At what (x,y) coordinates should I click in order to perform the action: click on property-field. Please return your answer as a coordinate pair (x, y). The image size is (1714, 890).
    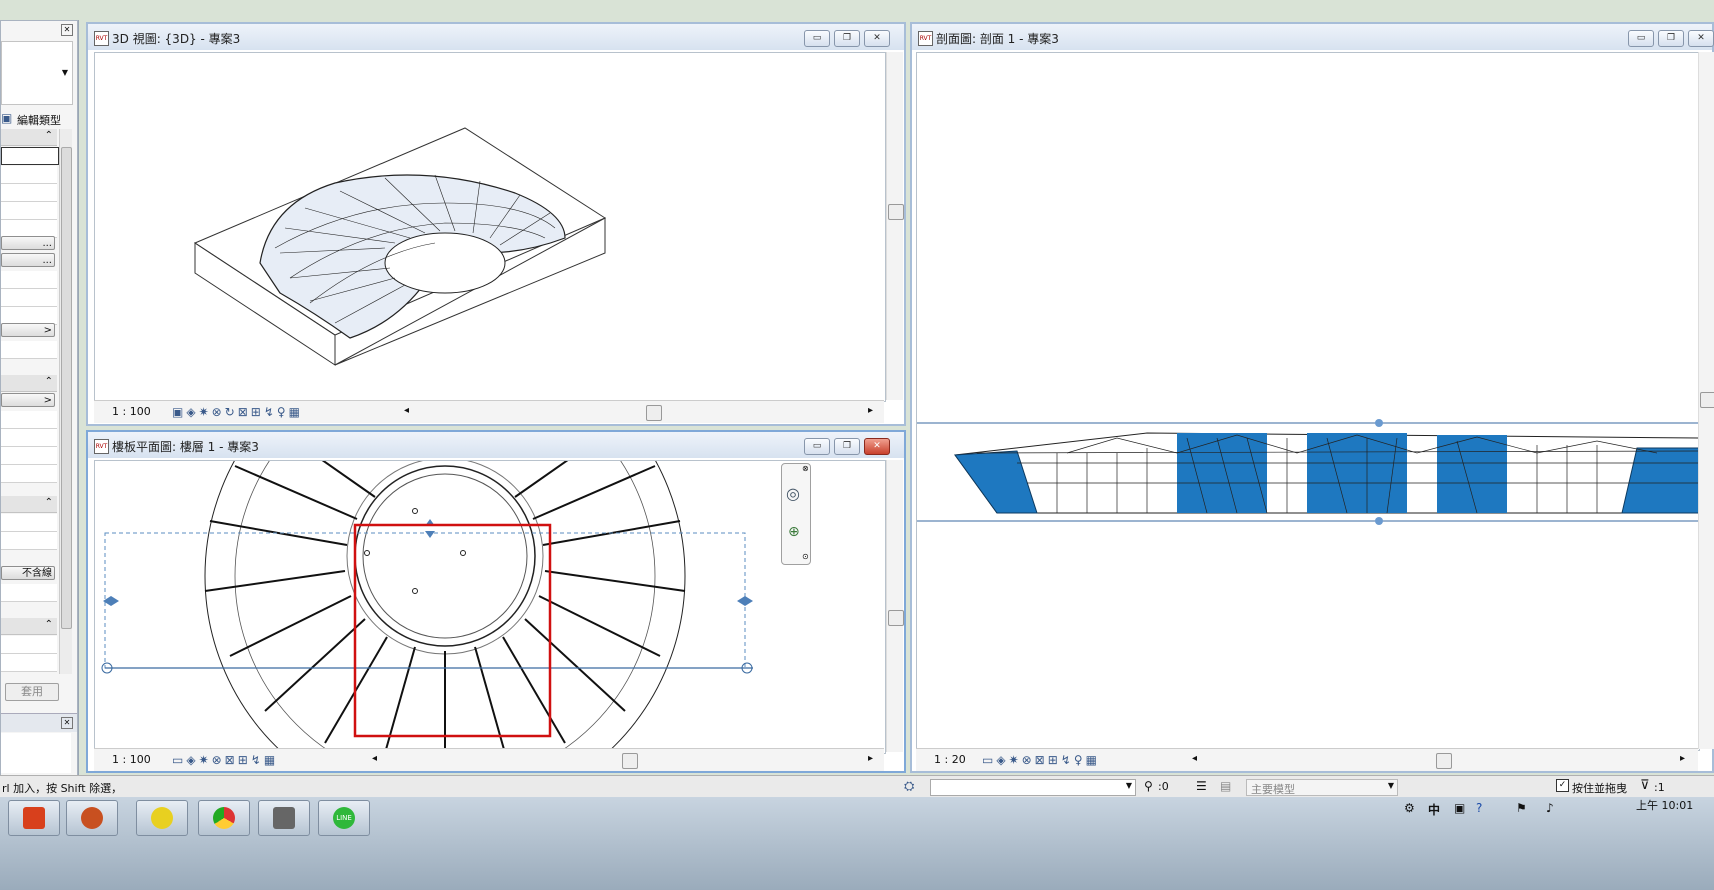
    Looking at the image, I should click on (30, 156).